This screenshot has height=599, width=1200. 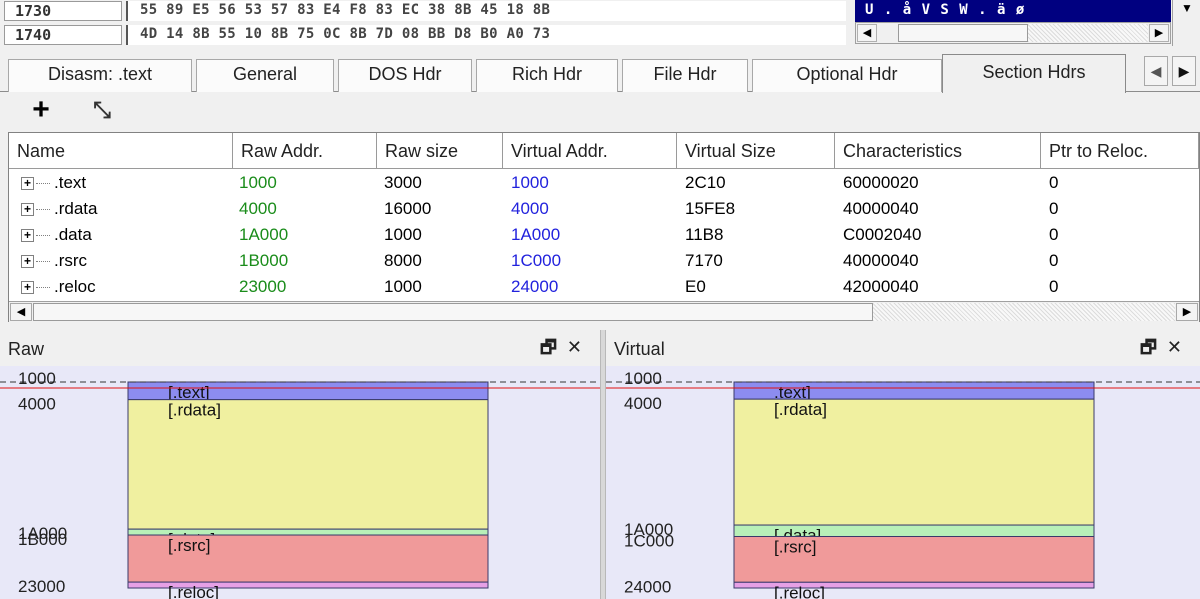 I want to click on raw-addr-cell: 1000, so click(x=258, y=182).